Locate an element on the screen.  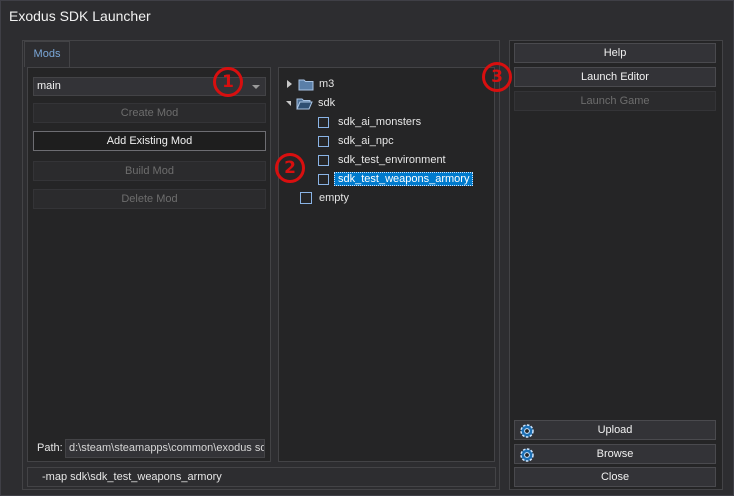
tree-node-label: sdk_ai_monsters is located at coordinates (380, 122).